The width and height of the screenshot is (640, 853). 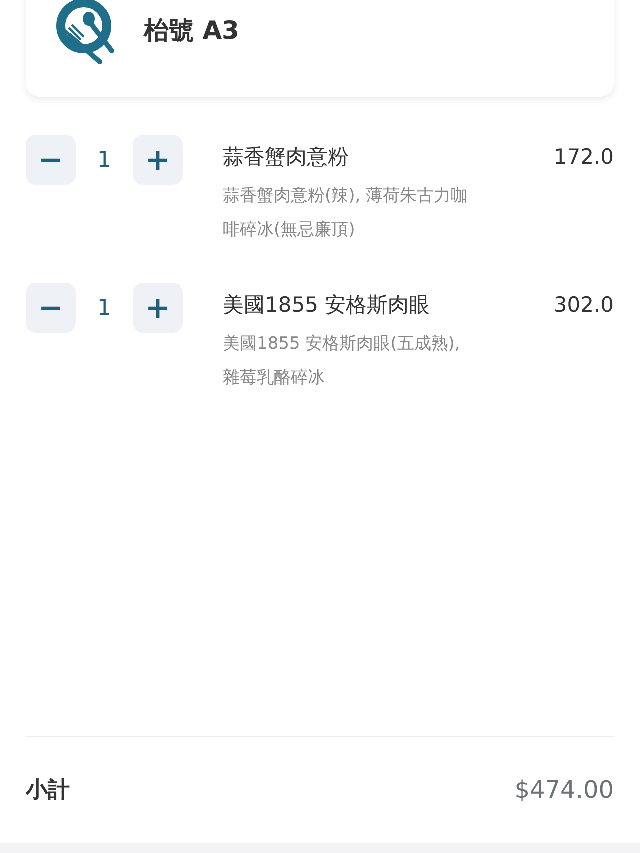 I want to click on subtotal-amount: $474.00, so click(x=564, y=790).